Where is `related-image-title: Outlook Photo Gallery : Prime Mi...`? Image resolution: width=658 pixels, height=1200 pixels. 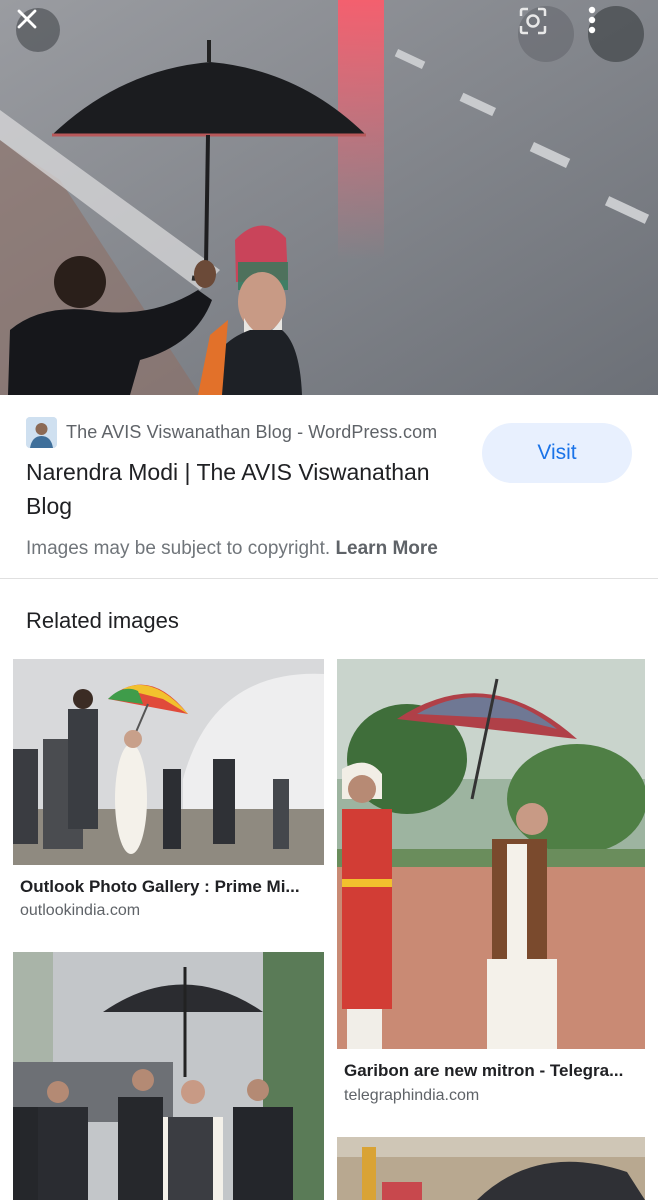 related-image-title: Outlook Photo Gallery : Prime Mi... is located at coordinates (160, 886).